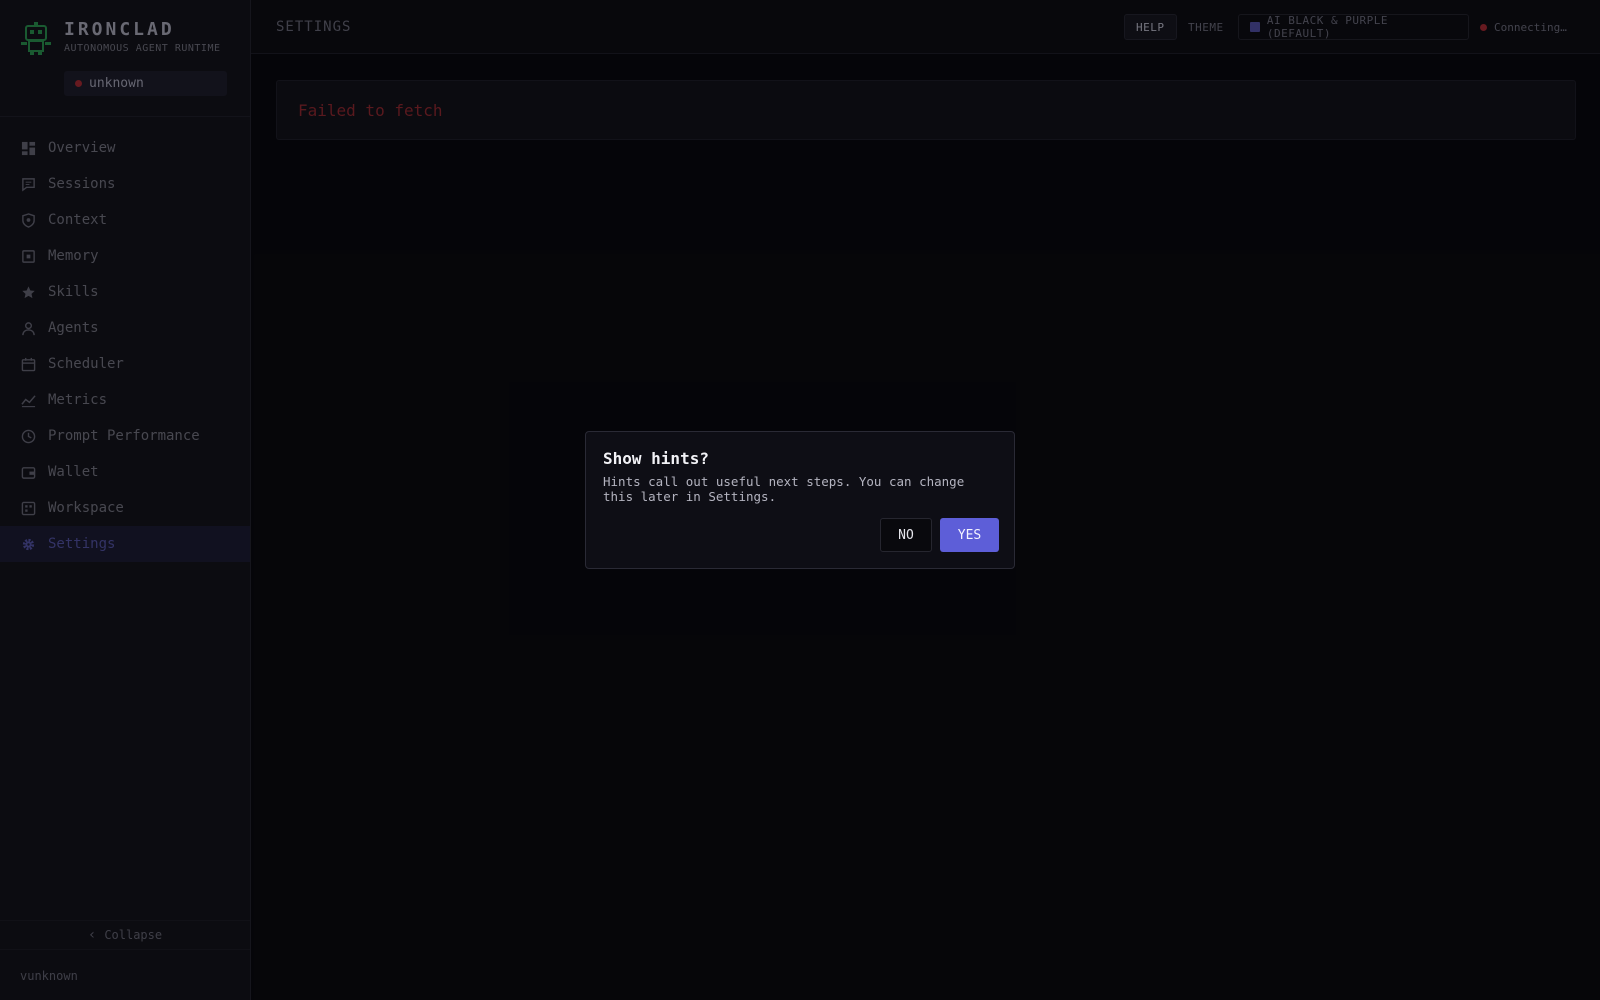 This screenshot has height=1000, width=1600. I want to click on dialog-title: Show hints?, so click(656, 458).